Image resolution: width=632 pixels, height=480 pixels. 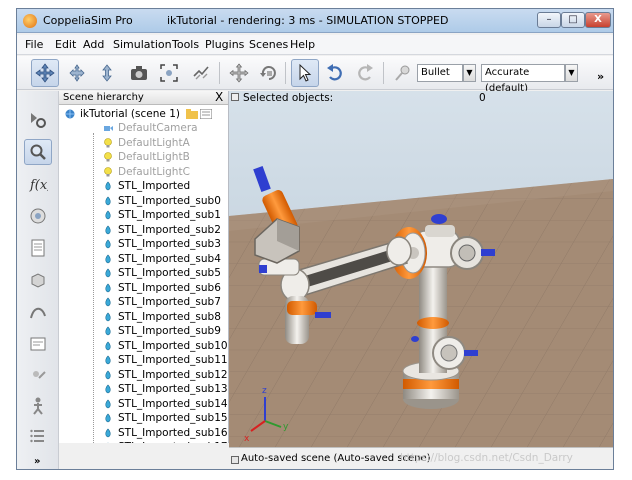 What do you see at coordinates (38, 248) in the screenshot?
I see `file-icon` at bounding box center [38, 248].